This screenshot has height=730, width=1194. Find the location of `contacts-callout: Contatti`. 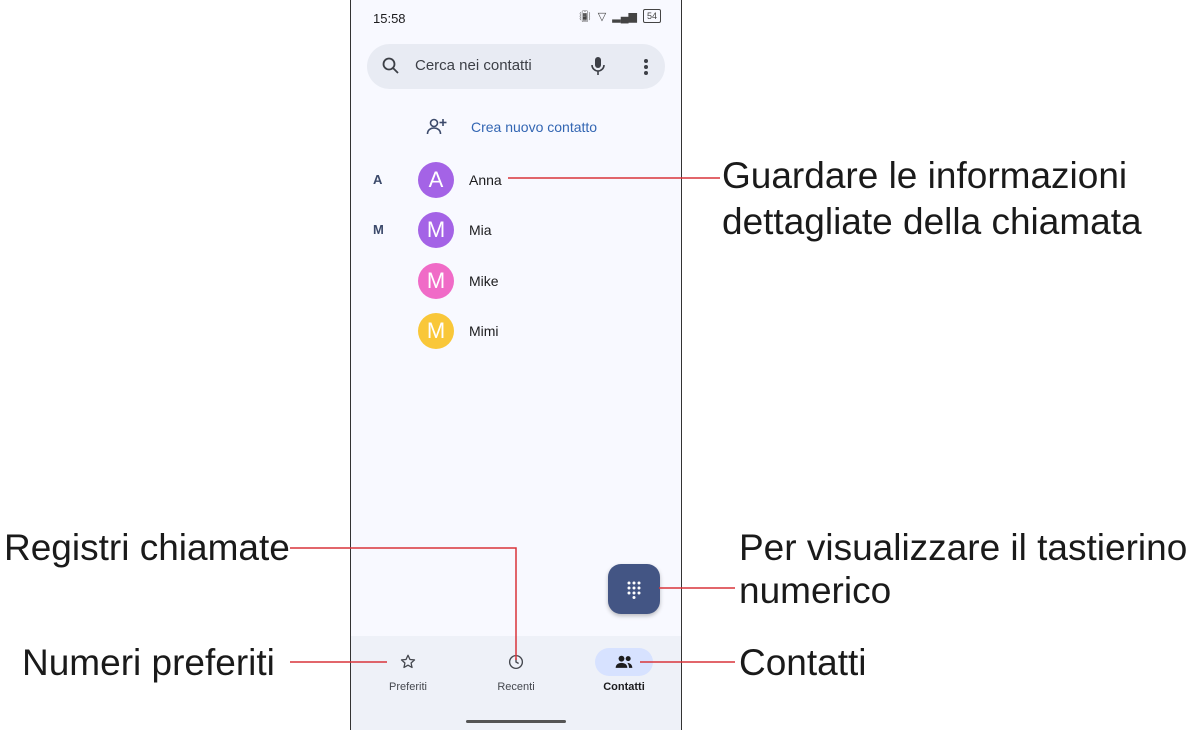

contacts-callout: Contatti is located at coordinates (803, 662).